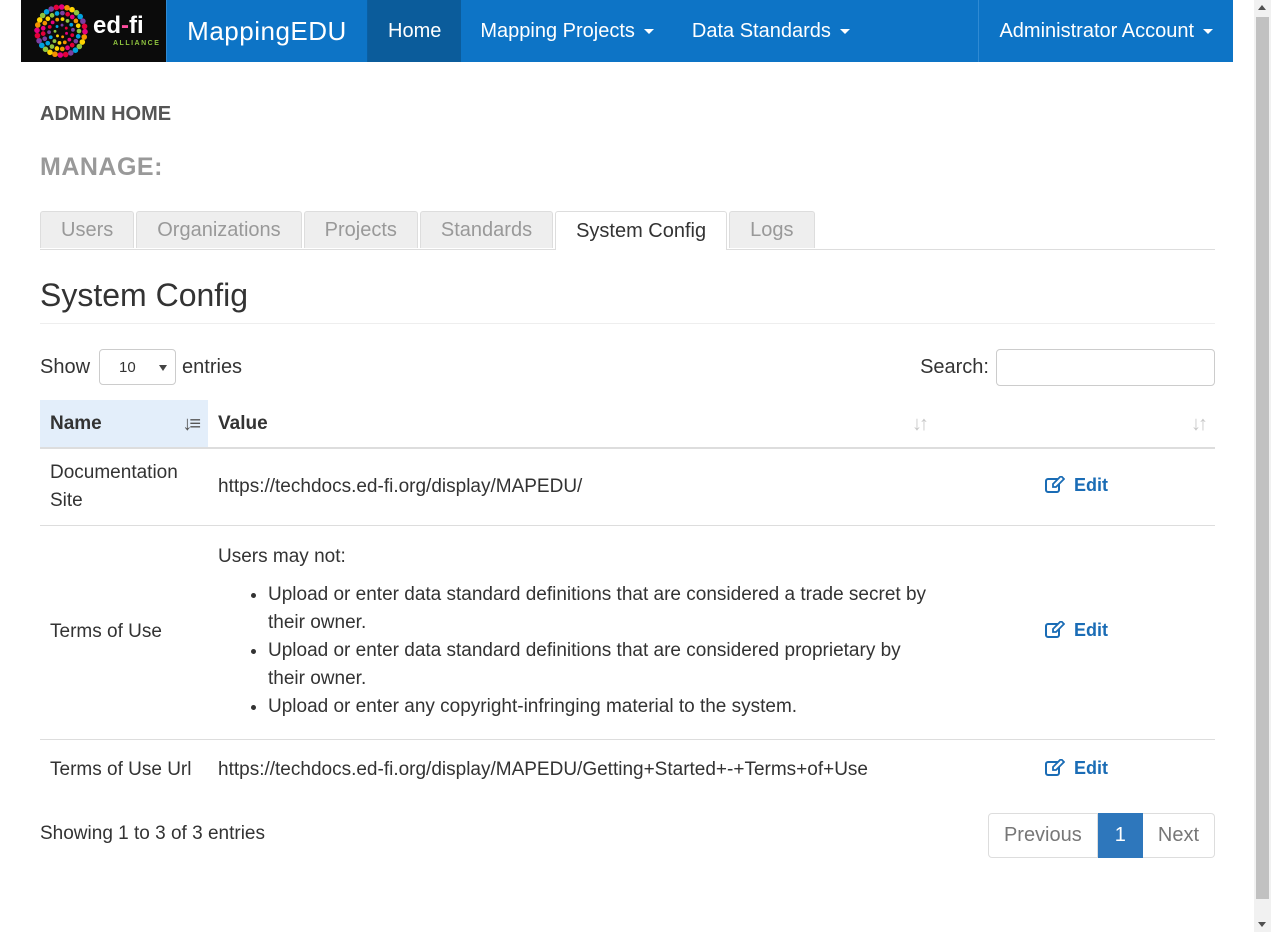 This screenshot has height=932, width=1271. Describe the element at coordinates (87, 229) in the screenshot. I see `tab-users: Users` at that location.